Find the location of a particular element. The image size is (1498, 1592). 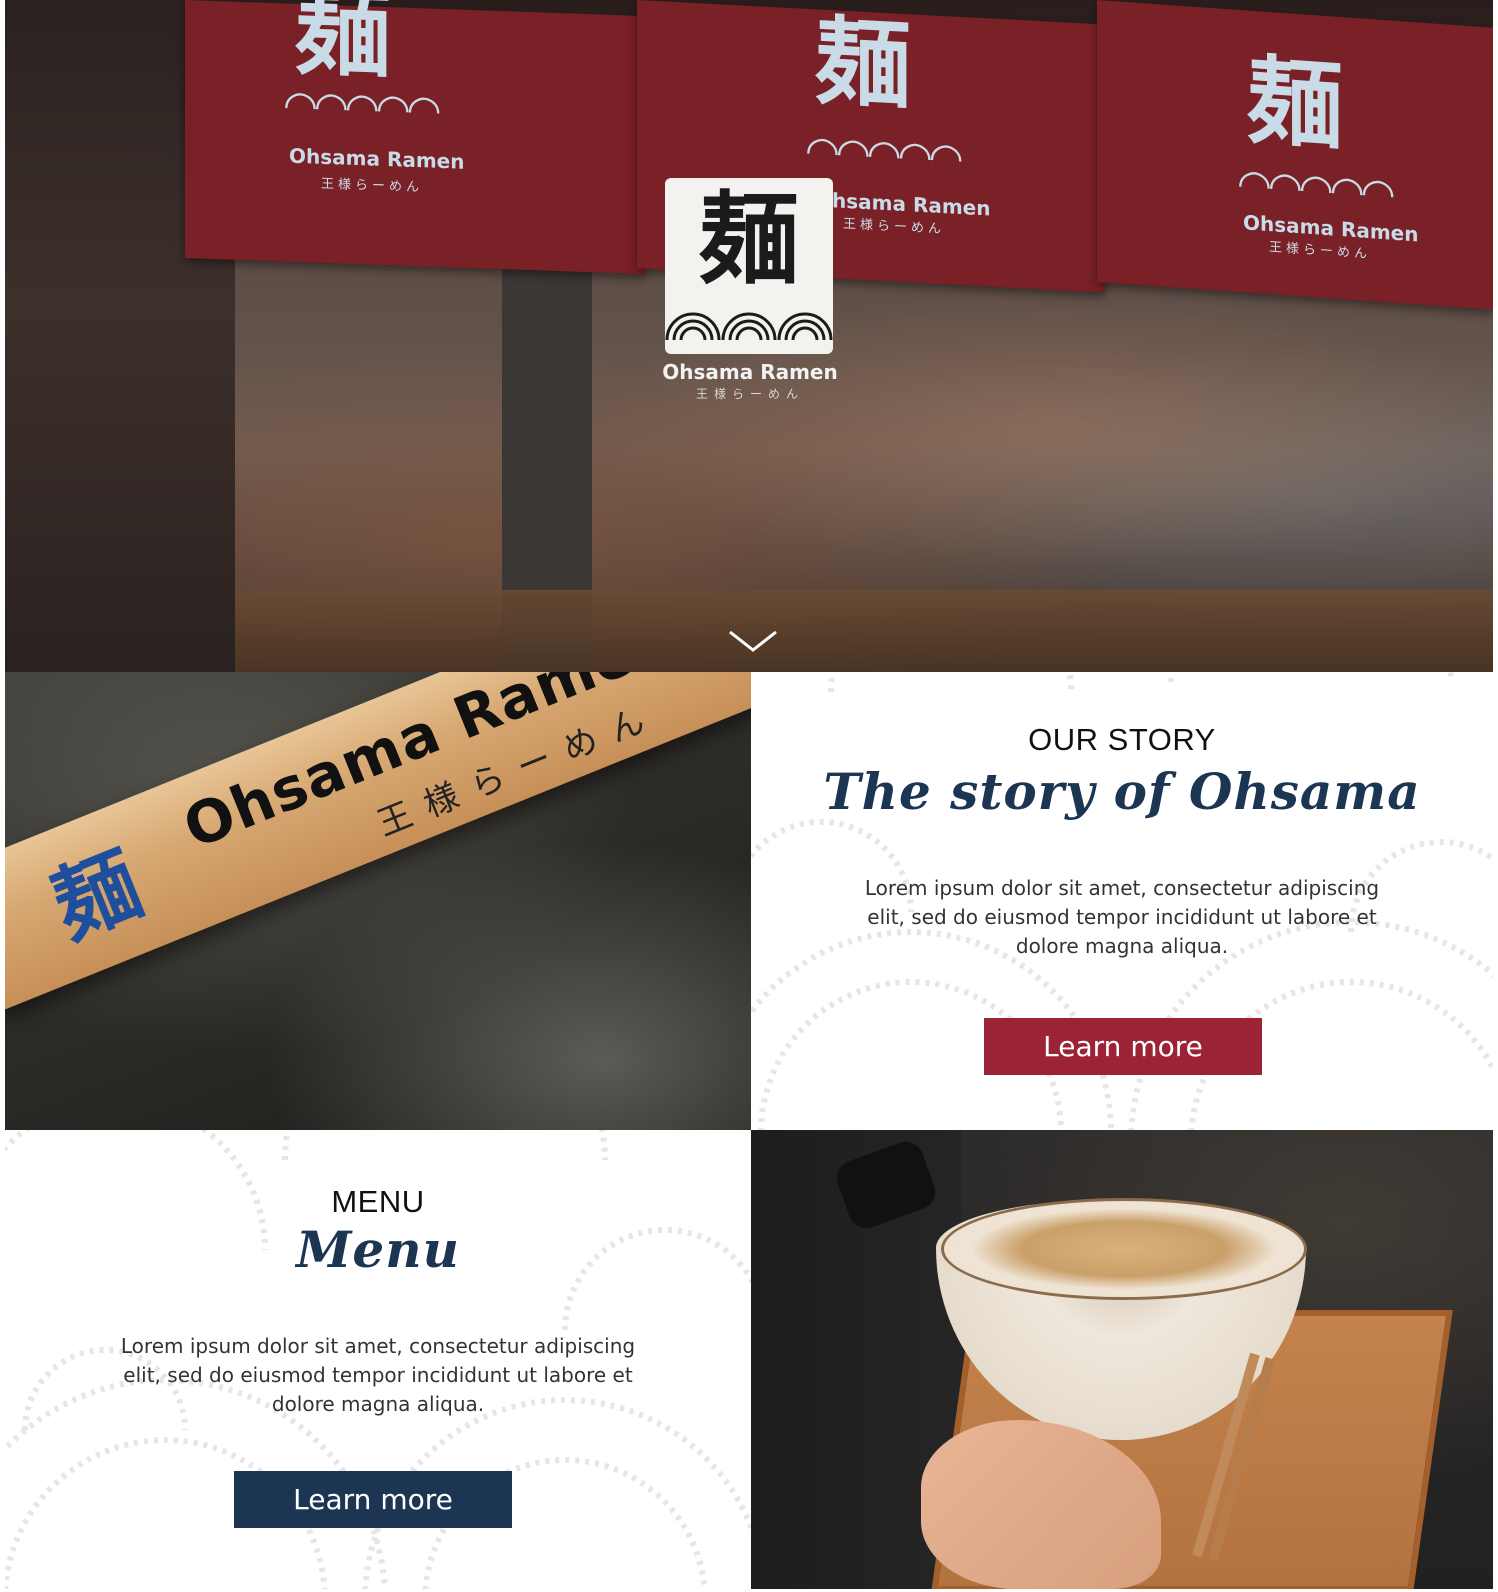

brand-logo: 麺 is located at coordinates (749, 266).